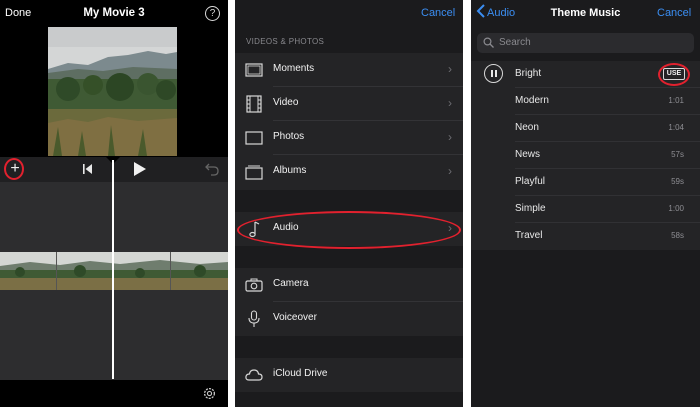  Describe the element at coordinates (349, 70) in the screenshot. I see `media-item-moments: Moments ›` at that location.